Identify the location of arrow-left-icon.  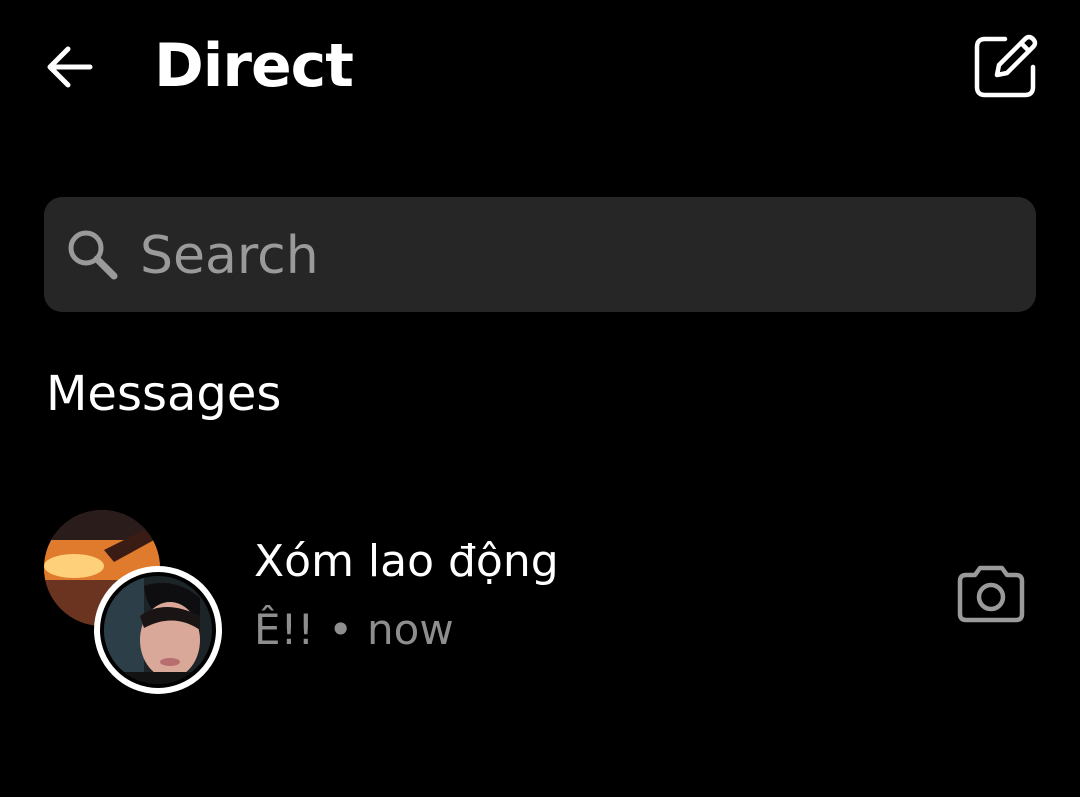
(70, 67).